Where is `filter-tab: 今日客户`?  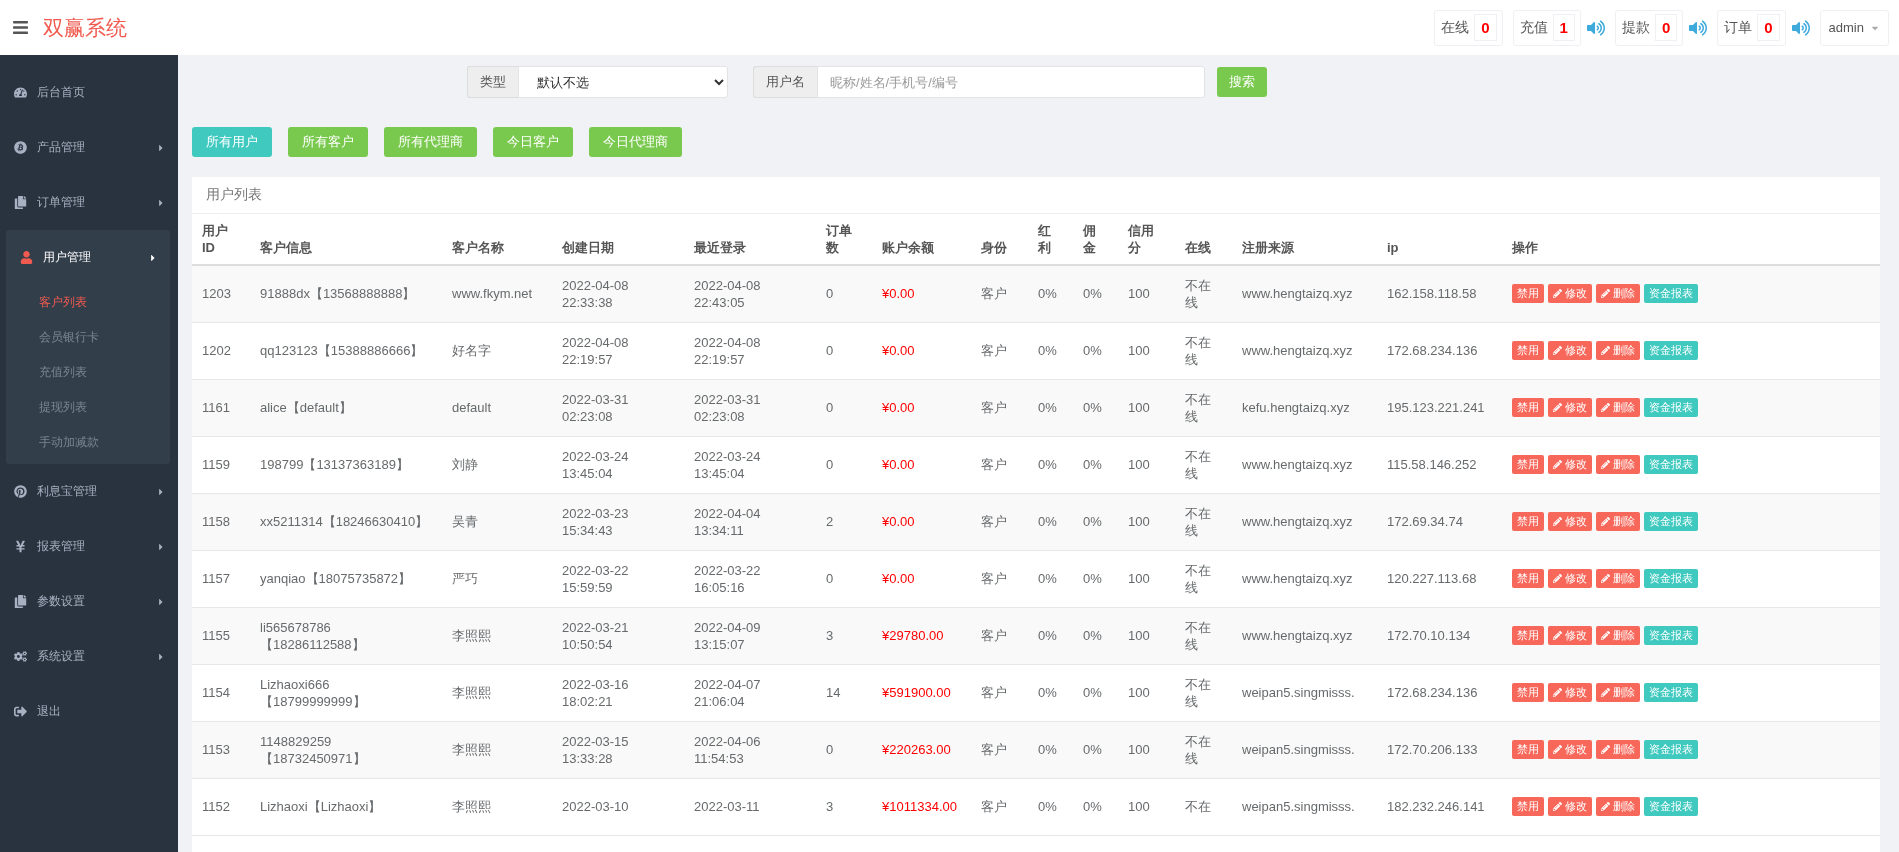 filter-tab: 今日客户 is located at coordinates (533, 142).